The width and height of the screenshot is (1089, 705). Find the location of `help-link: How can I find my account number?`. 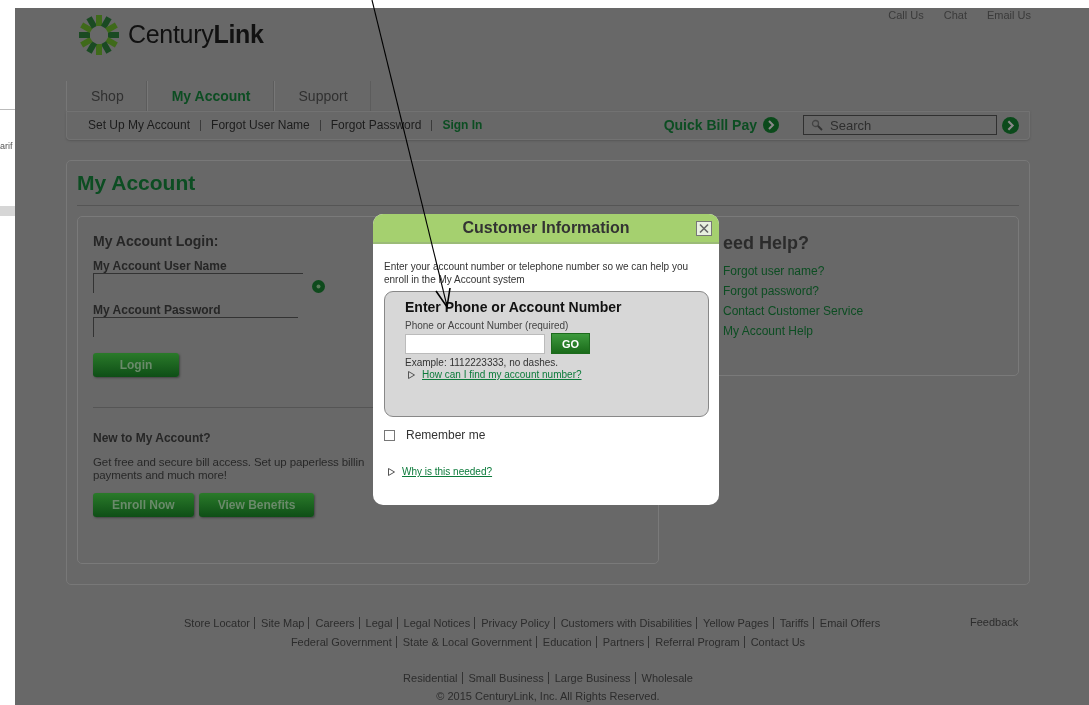

help-link: How can I find my account number? is located at coordinates (502, 374).